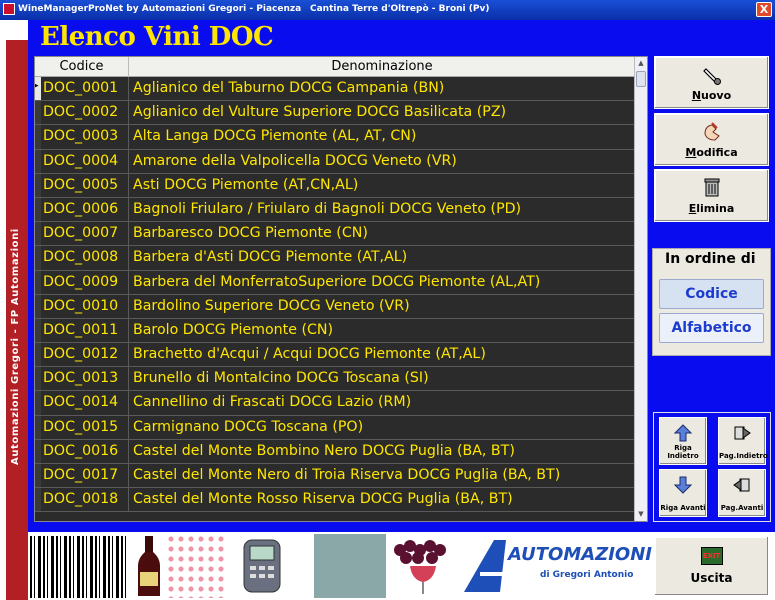 Image resolution: width=775 pixels, height=600 pixels. Describe the element at coordinates (420, 567) in the screenshot. I see `grapes-glass-image` at that location.